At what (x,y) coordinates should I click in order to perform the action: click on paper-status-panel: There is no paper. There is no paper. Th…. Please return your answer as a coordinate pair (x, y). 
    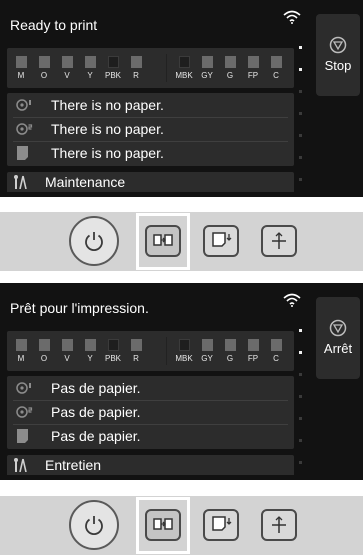
    Looking at the image, I should click on (150, 129).